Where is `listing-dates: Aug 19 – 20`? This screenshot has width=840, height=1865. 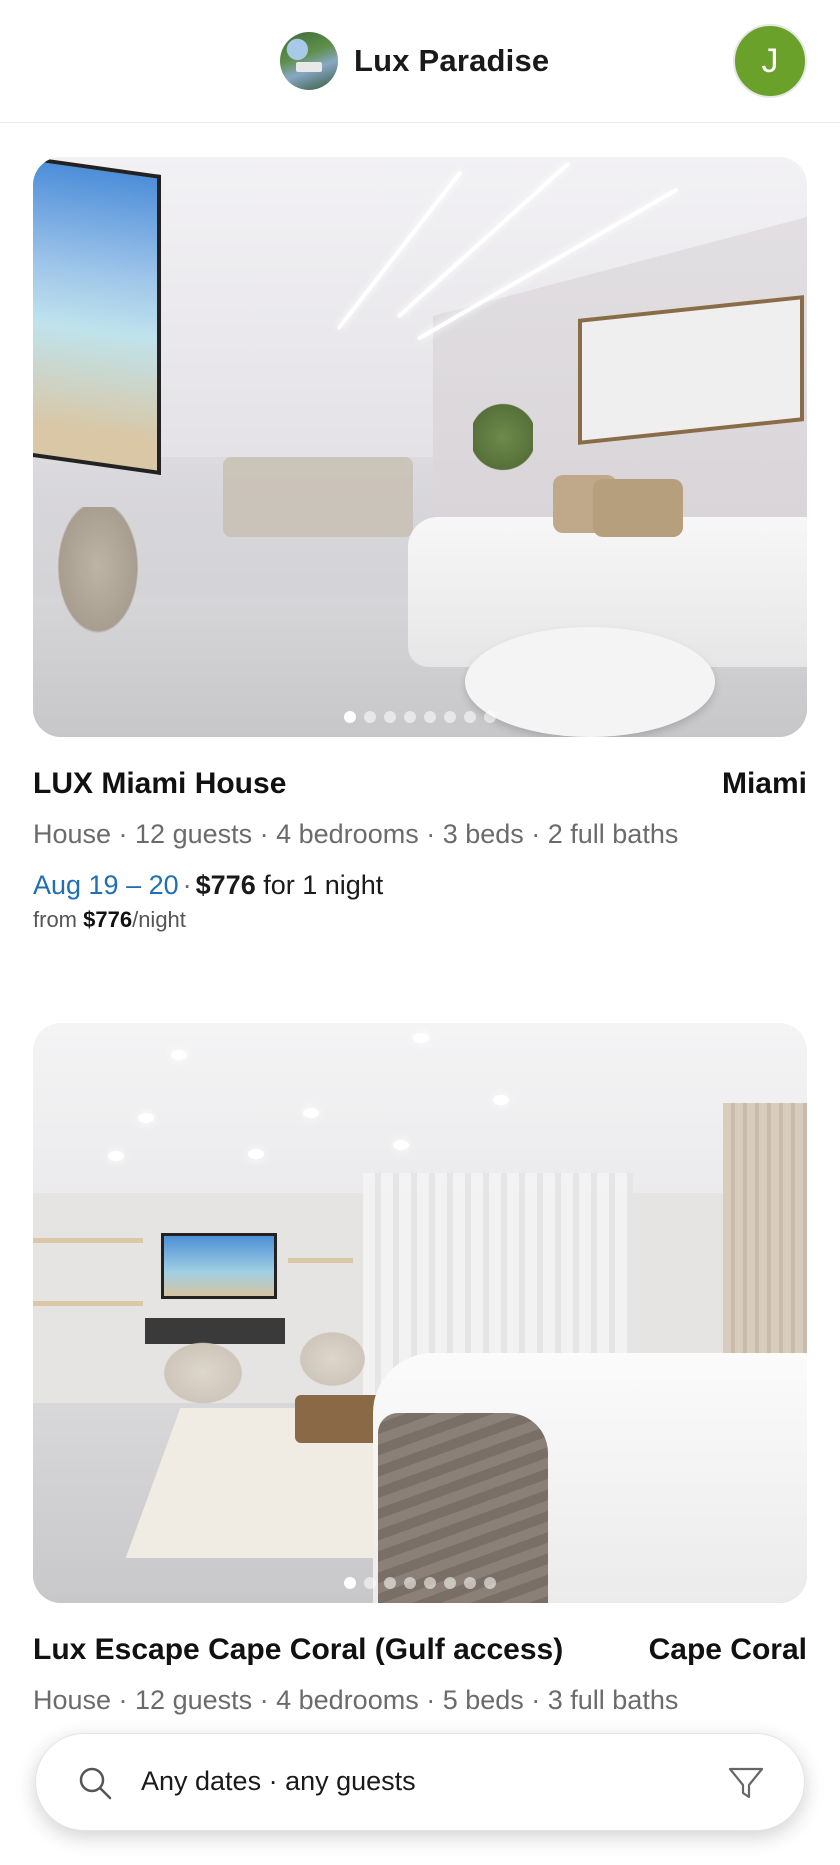 listing-dates: Aug 19 – 20 is located at coordinates (106, 885).